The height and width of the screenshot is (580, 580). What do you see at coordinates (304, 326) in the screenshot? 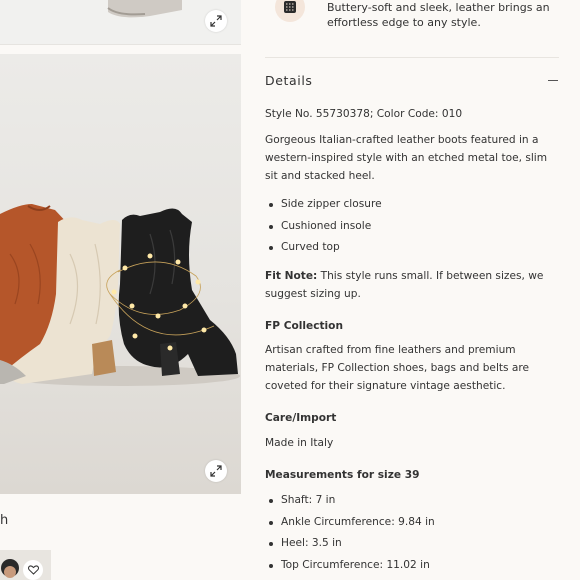
I see `collection-heading: FP Collection` at bounding box center [304, 326].